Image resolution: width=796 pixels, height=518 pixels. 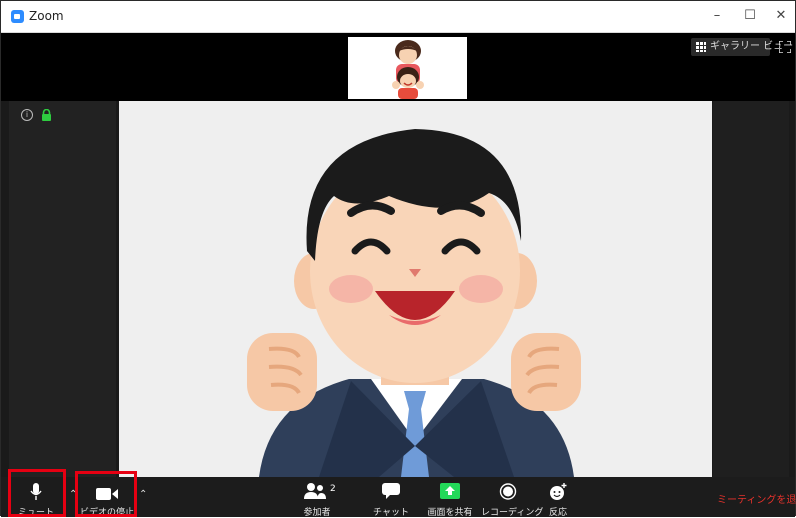 I want to click on reactions-button: 反応, so click(x=558, y=498).